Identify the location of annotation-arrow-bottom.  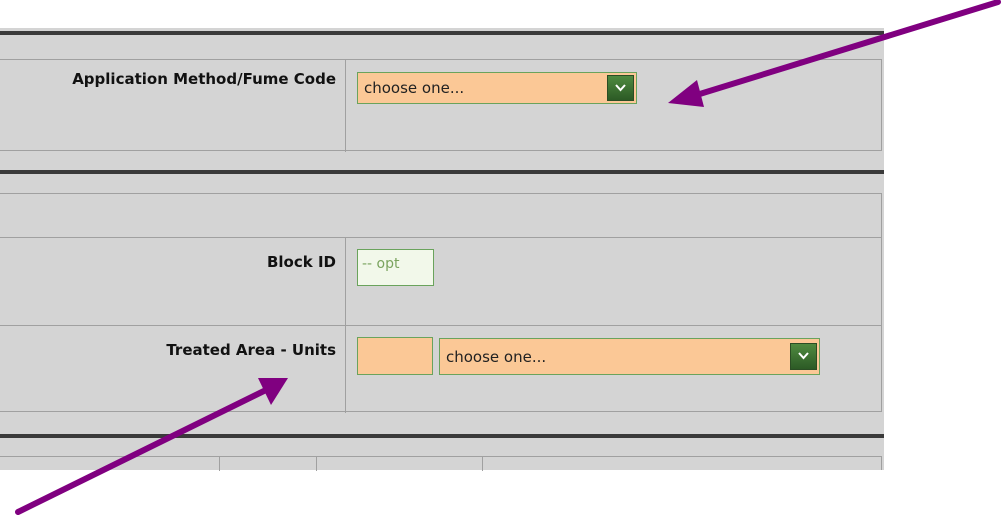
(151, 446).